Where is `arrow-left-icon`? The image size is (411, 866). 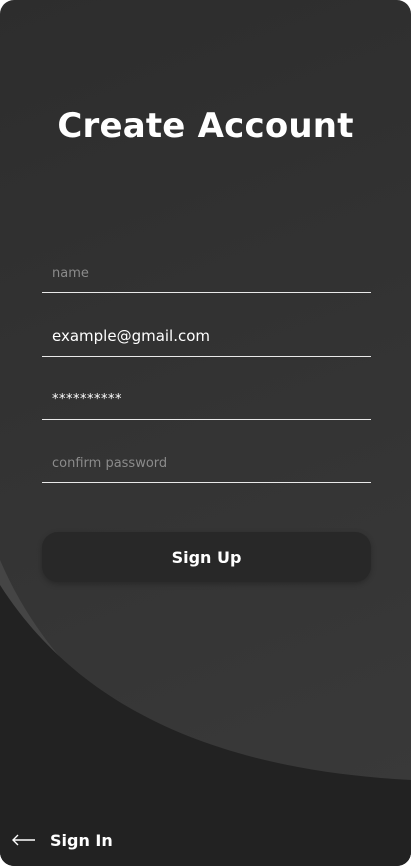
arrow-left-icon is located at coordinates (23, 840).